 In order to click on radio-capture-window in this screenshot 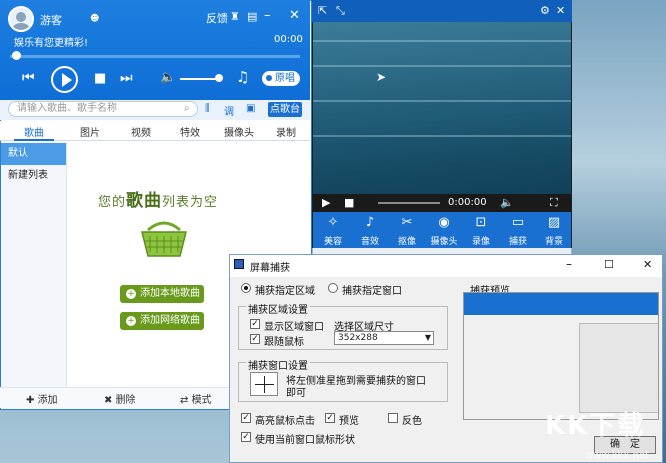, I will do `click(333, 288)`.